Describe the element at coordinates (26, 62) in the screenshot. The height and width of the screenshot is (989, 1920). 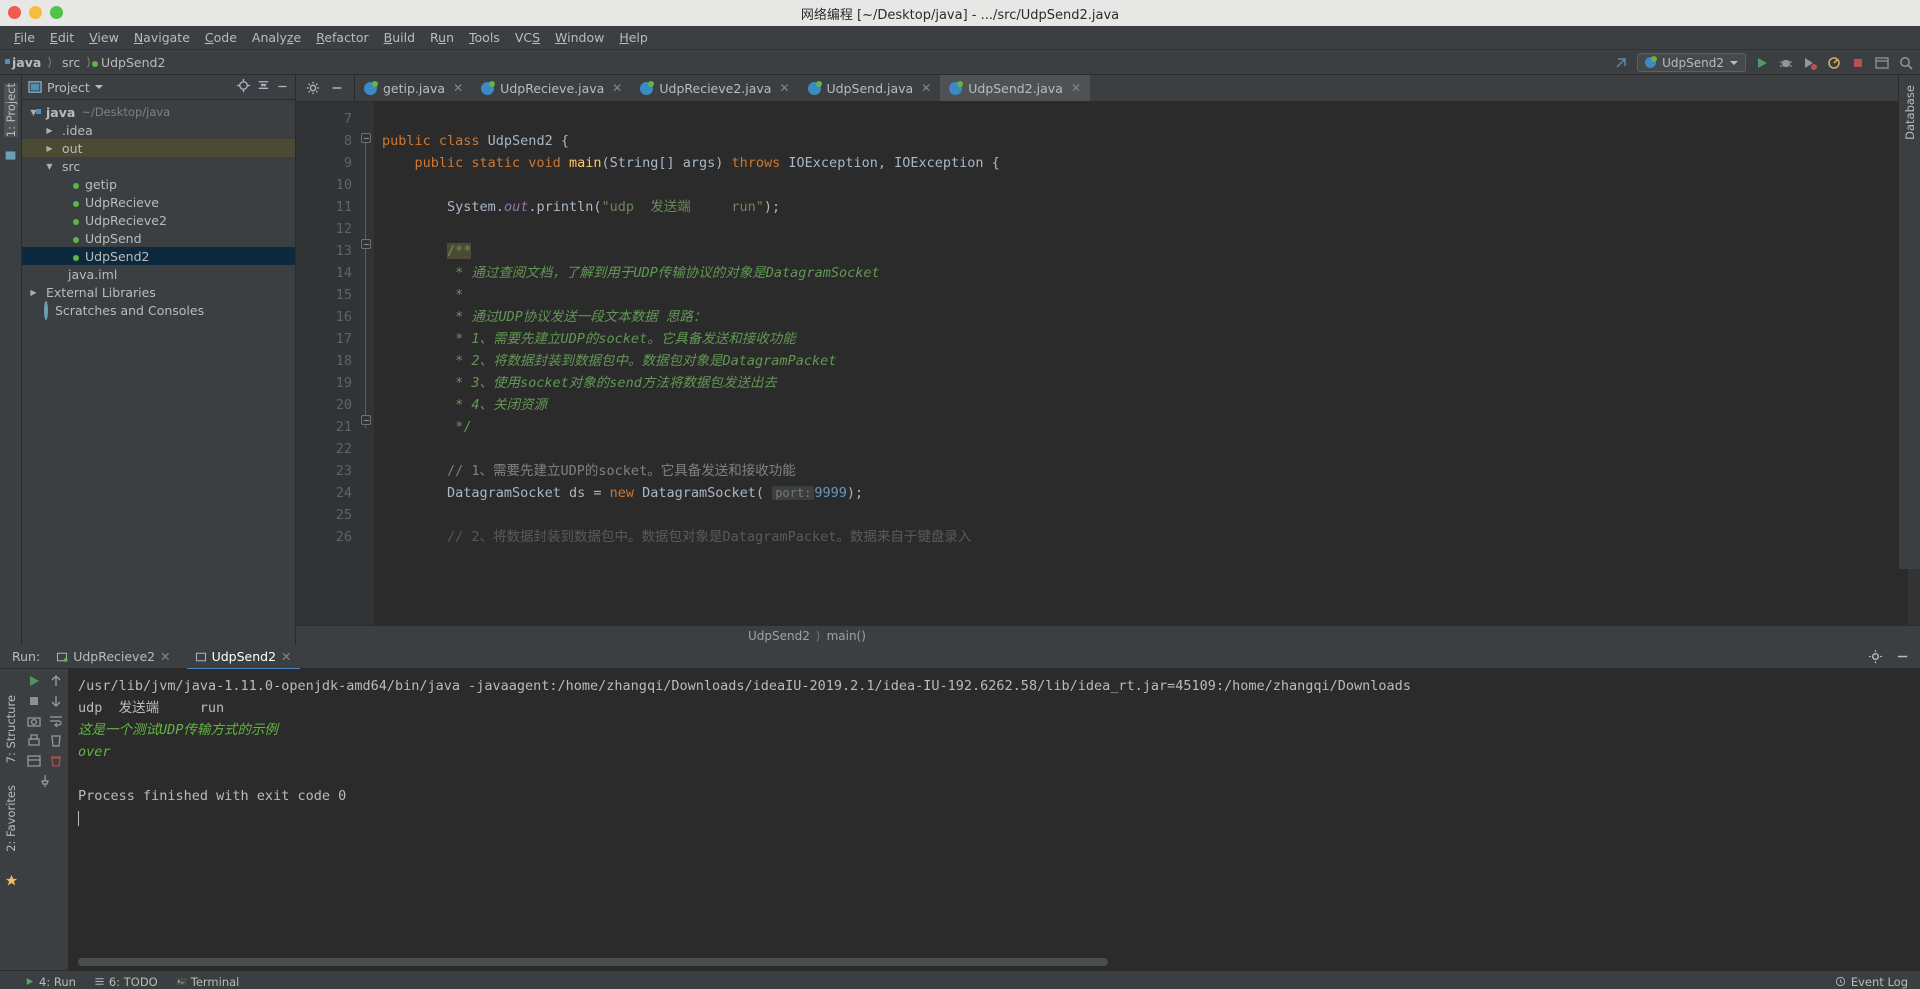
I see `breadcrumb-item-0: java` at that location.